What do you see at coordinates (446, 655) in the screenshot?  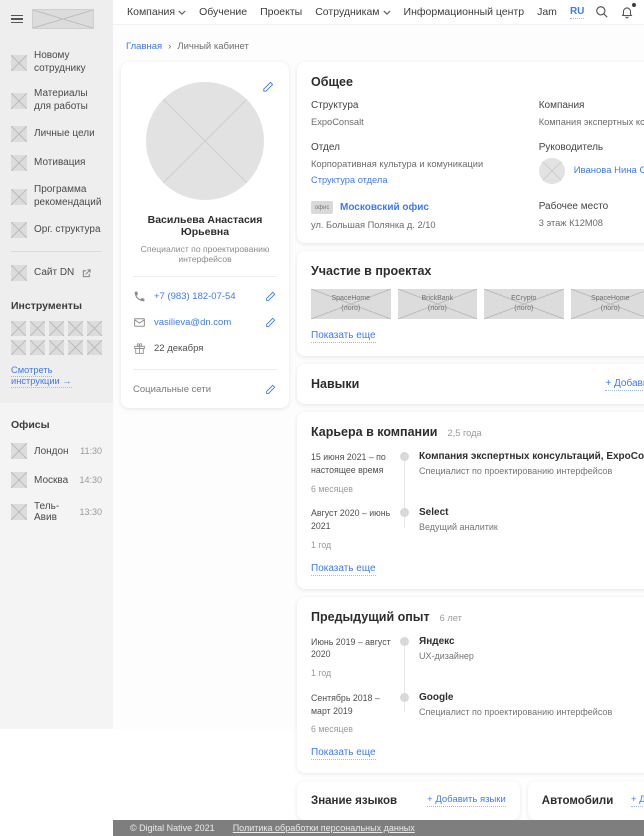 I see `experience-role: UX-дизайнер` at bounding box center [446, 655].